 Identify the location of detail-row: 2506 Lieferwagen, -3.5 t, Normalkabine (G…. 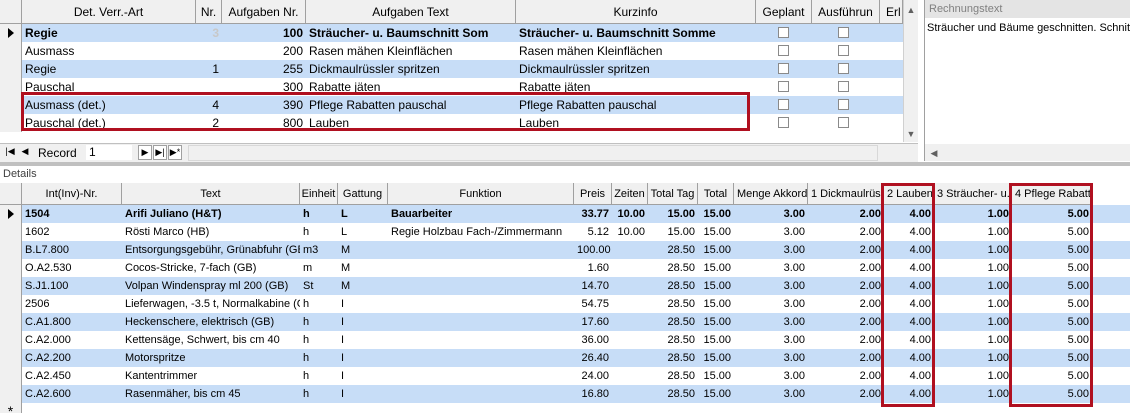
(565, 304).